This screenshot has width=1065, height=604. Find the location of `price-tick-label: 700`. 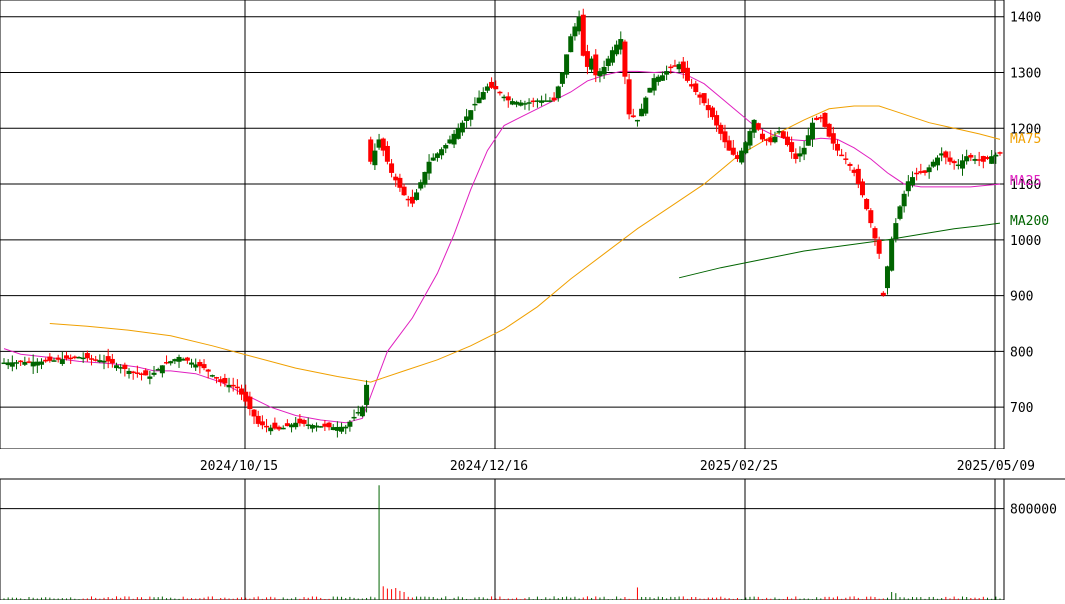

price-tick-label: 700 is located at coordinates (1021, 408).